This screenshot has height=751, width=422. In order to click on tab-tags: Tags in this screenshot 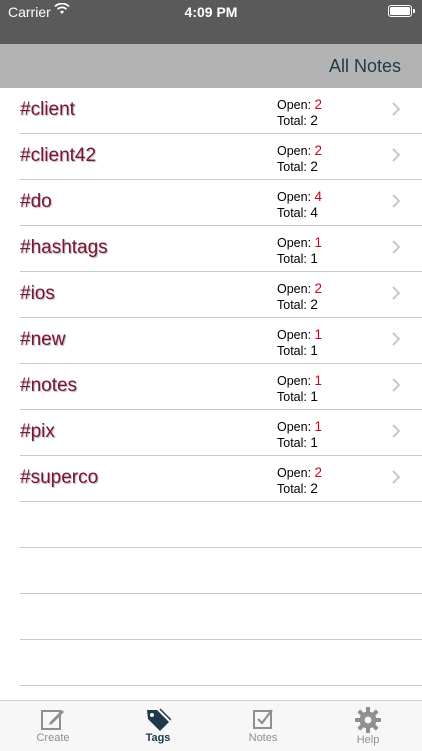, I will do `click(158, 724)`.